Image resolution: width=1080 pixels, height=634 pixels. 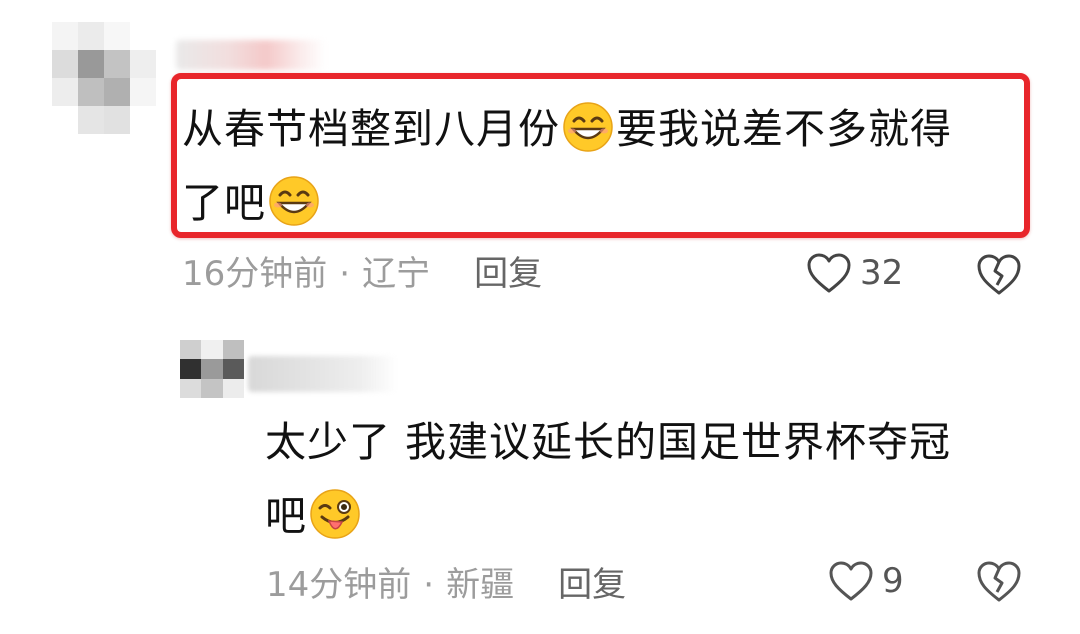 I want to click on comment-location: 辽宁, so click(x=396, y=274).